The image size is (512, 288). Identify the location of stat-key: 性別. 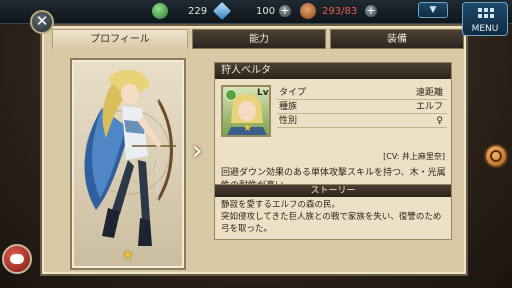
(288, 121).